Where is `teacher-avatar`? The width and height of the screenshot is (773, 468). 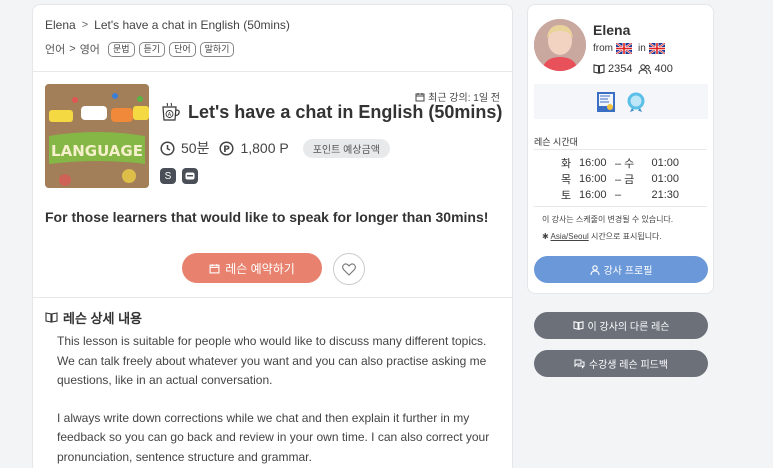 teacher-avatar is located at coordinates (560, 45).